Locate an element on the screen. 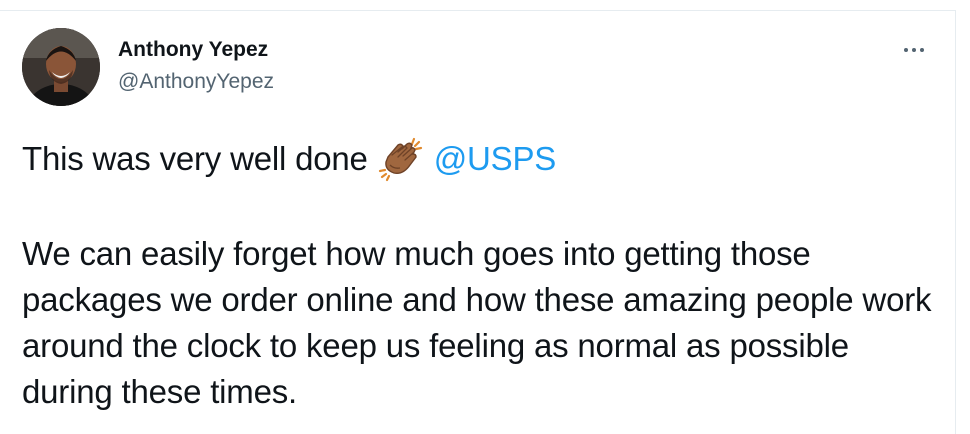 This screenshot has height=434, width=970. mention-link: @USPS is located at coordinates (495, 159).